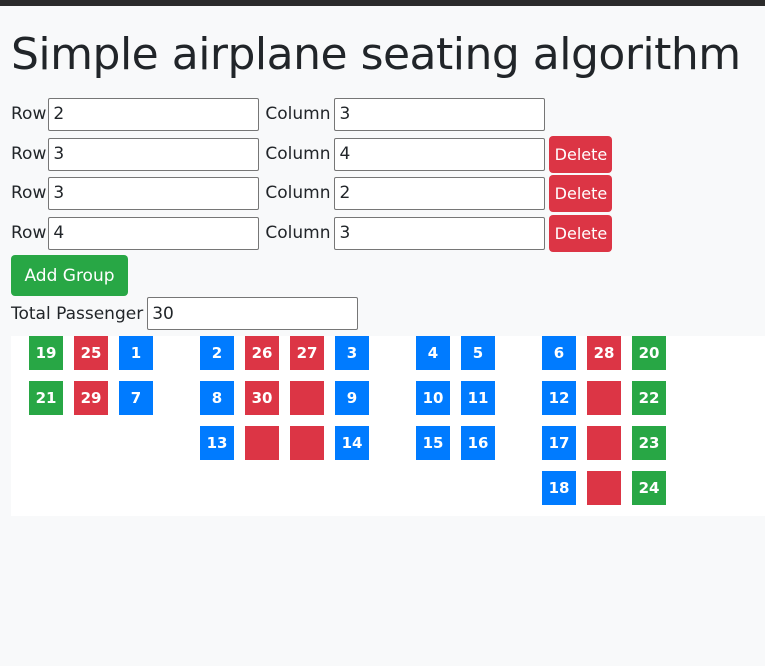 The width and height of the screenshot is (765, 666). What do you see at coordinates (376, 54) in the screenshot?
I see `page-title: Simple airplane seating algorithm` at bounding box center [376, 54].